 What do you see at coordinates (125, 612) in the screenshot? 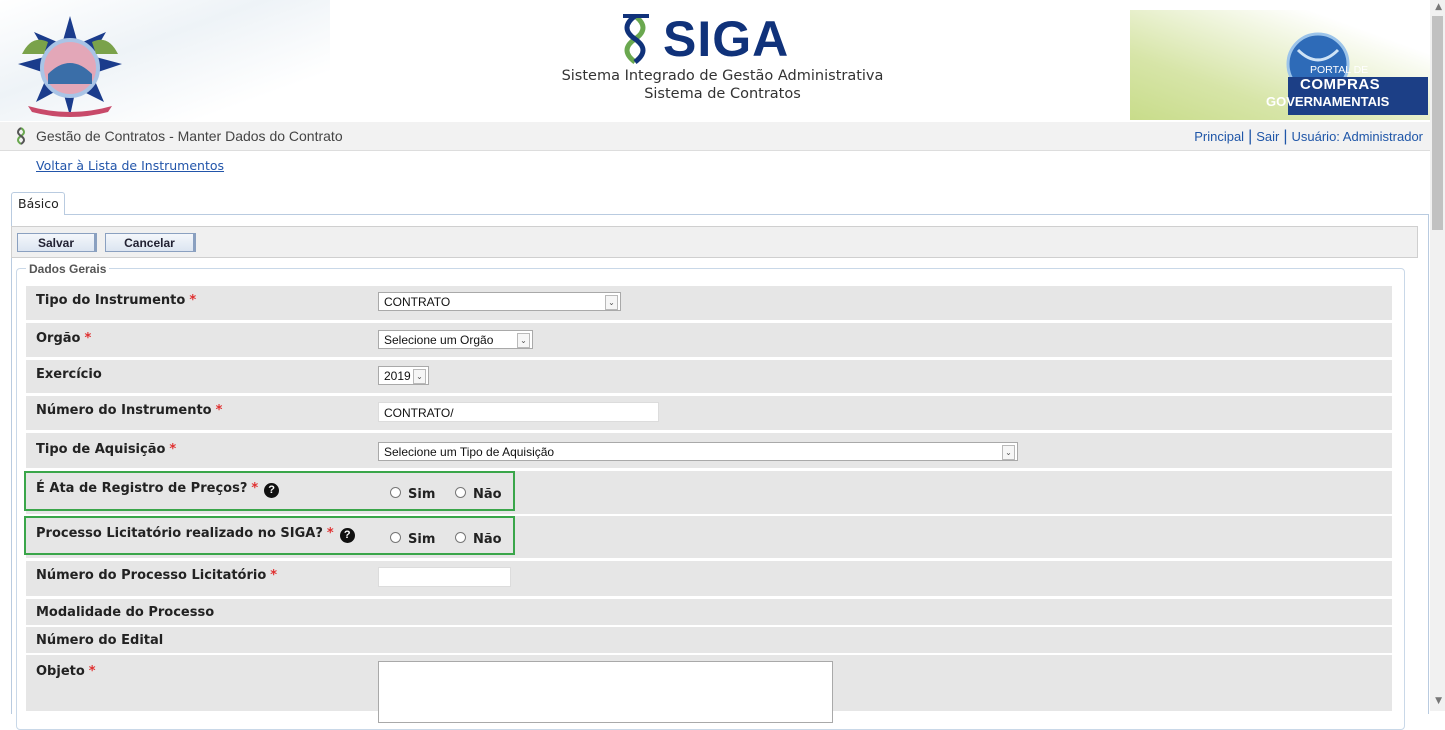
I see `modalidade-label: Modalidade do Processo` at bounding box center [125, 612].